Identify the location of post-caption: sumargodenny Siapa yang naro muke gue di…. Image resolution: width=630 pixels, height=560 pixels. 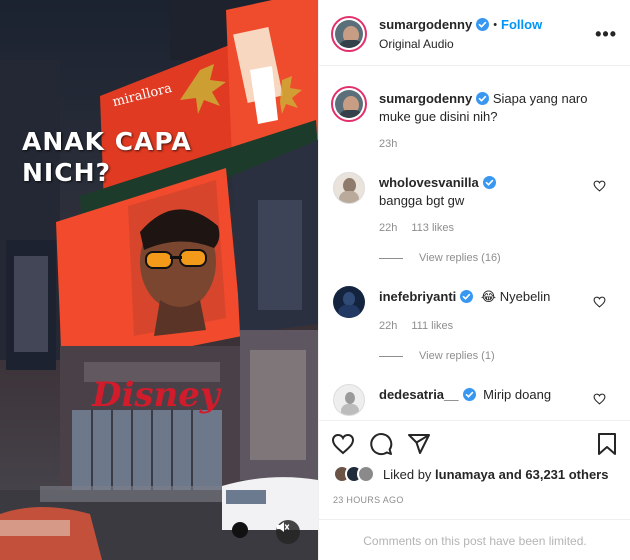
(489, 108).